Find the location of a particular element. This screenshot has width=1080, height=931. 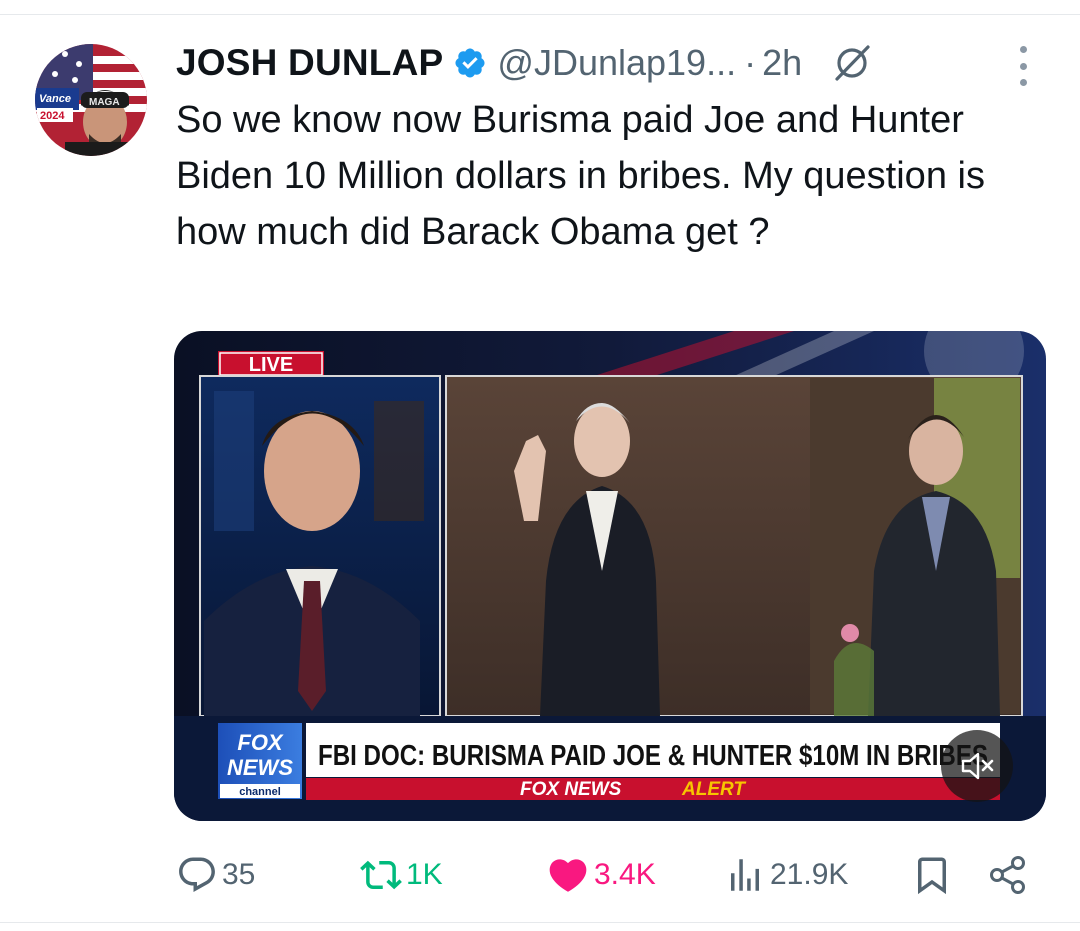

reply-button: 35 is located at coordinates (215, 875).